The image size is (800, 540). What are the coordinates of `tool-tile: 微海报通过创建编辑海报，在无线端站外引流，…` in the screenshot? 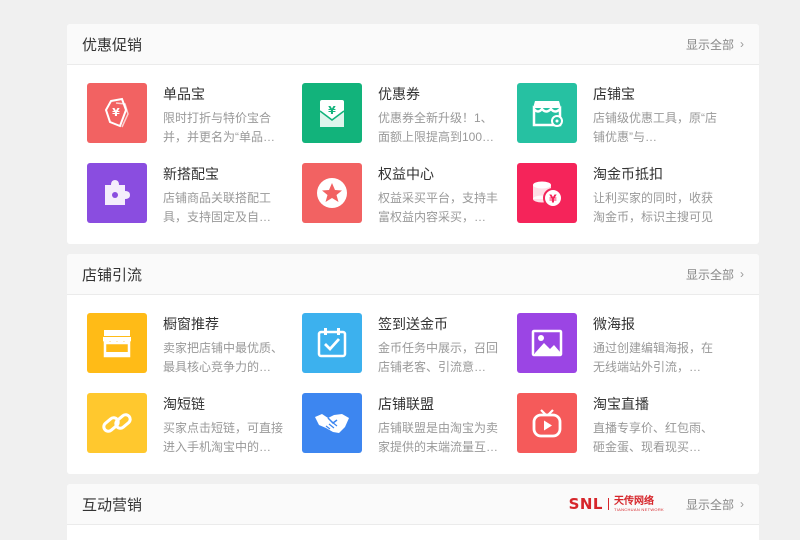 It's located at (617, 343).